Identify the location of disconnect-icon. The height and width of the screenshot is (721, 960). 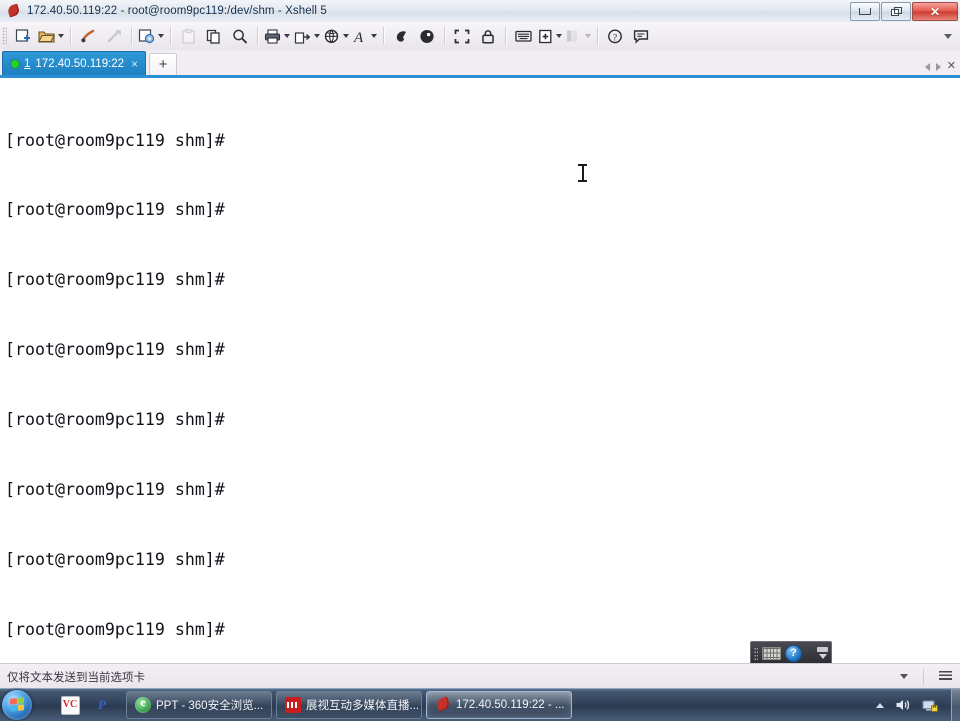
(114, 36).